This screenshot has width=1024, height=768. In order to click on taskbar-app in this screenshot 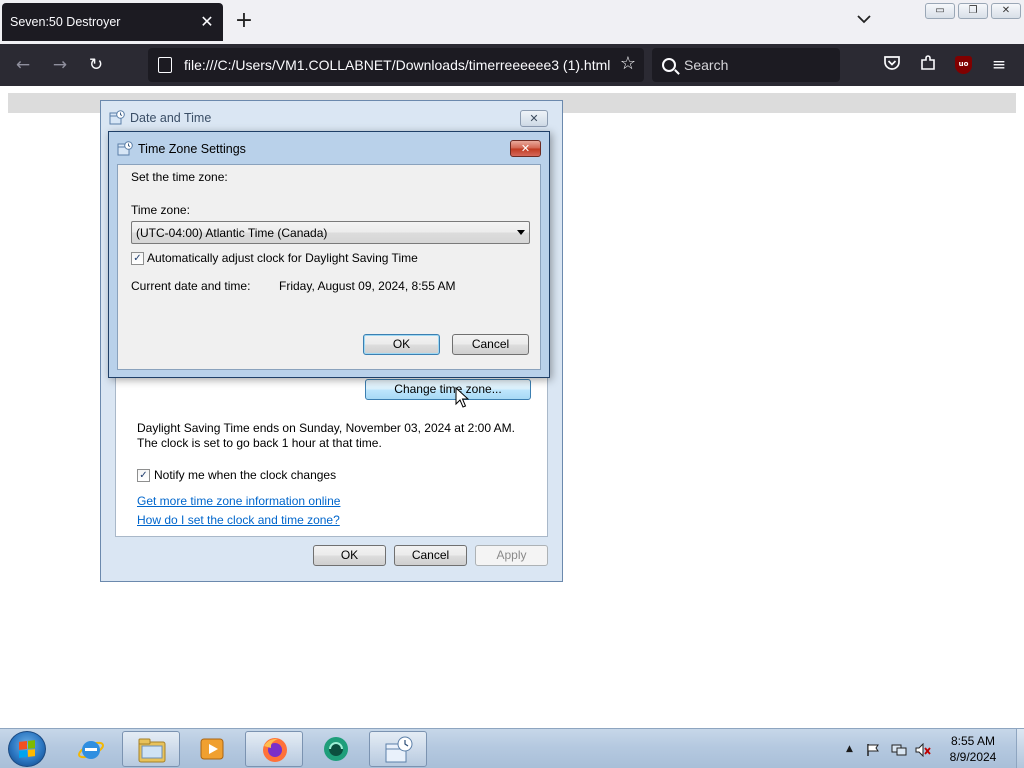, I will do `click(336, 749)`.